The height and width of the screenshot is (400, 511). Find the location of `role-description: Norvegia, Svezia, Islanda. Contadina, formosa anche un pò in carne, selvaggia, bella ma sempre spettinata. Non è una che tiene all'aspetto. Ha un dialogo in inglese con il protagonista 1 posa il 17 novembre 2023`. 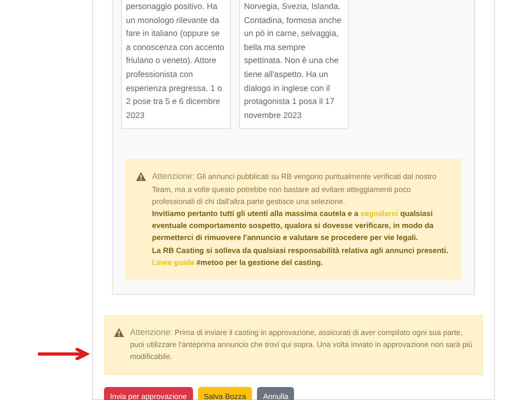

role-description: Norvegia, Svezia, Islanda. Contadina, formosa anche un pò in carne, selvaggia, bella ma sempre spettinata. Non è una che tiene all'aspetto. Ha un dialogo in inglese con il protagonista 1 posa il 17 novembre 2023 is located at coordinates (293, 60).